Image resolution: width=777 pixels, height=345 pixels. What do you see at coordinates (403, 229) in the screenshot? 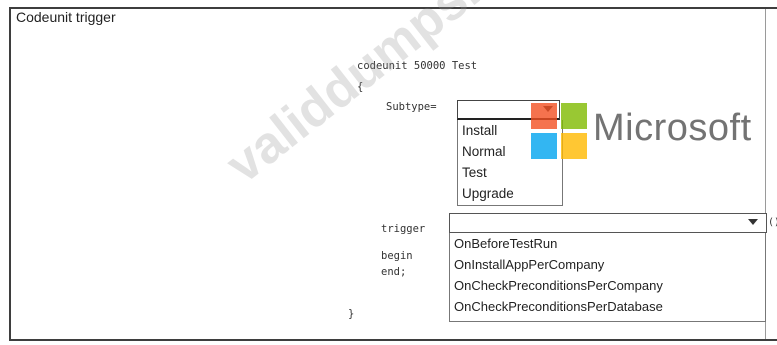
I see `code-trigger-keyword: trigger` at bounding box center [403, 229].